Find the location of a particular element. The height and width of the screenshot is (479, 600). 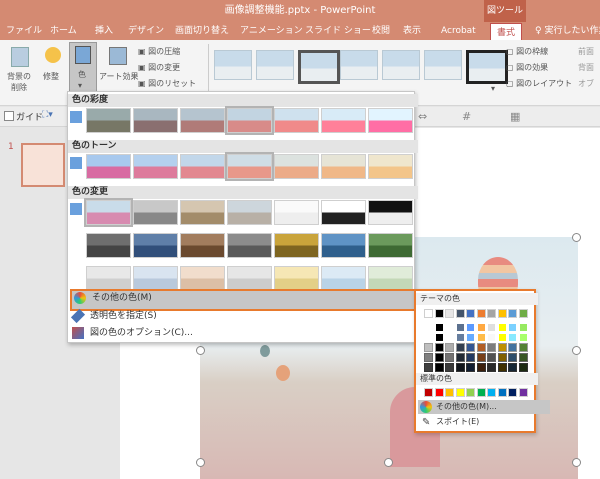

cursor-icon: ⛶▾ is located at coordinates (47, 115).